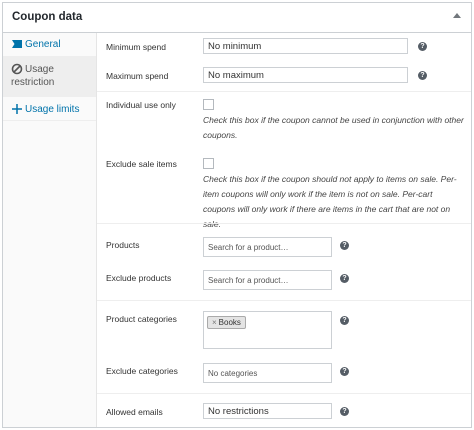 This screenshot has height=430, width=474. What do you see at coordinates (305, 75) in the screenshot?
I see `maximum-spend-input: No maximum` at bounding box center [305, 75].